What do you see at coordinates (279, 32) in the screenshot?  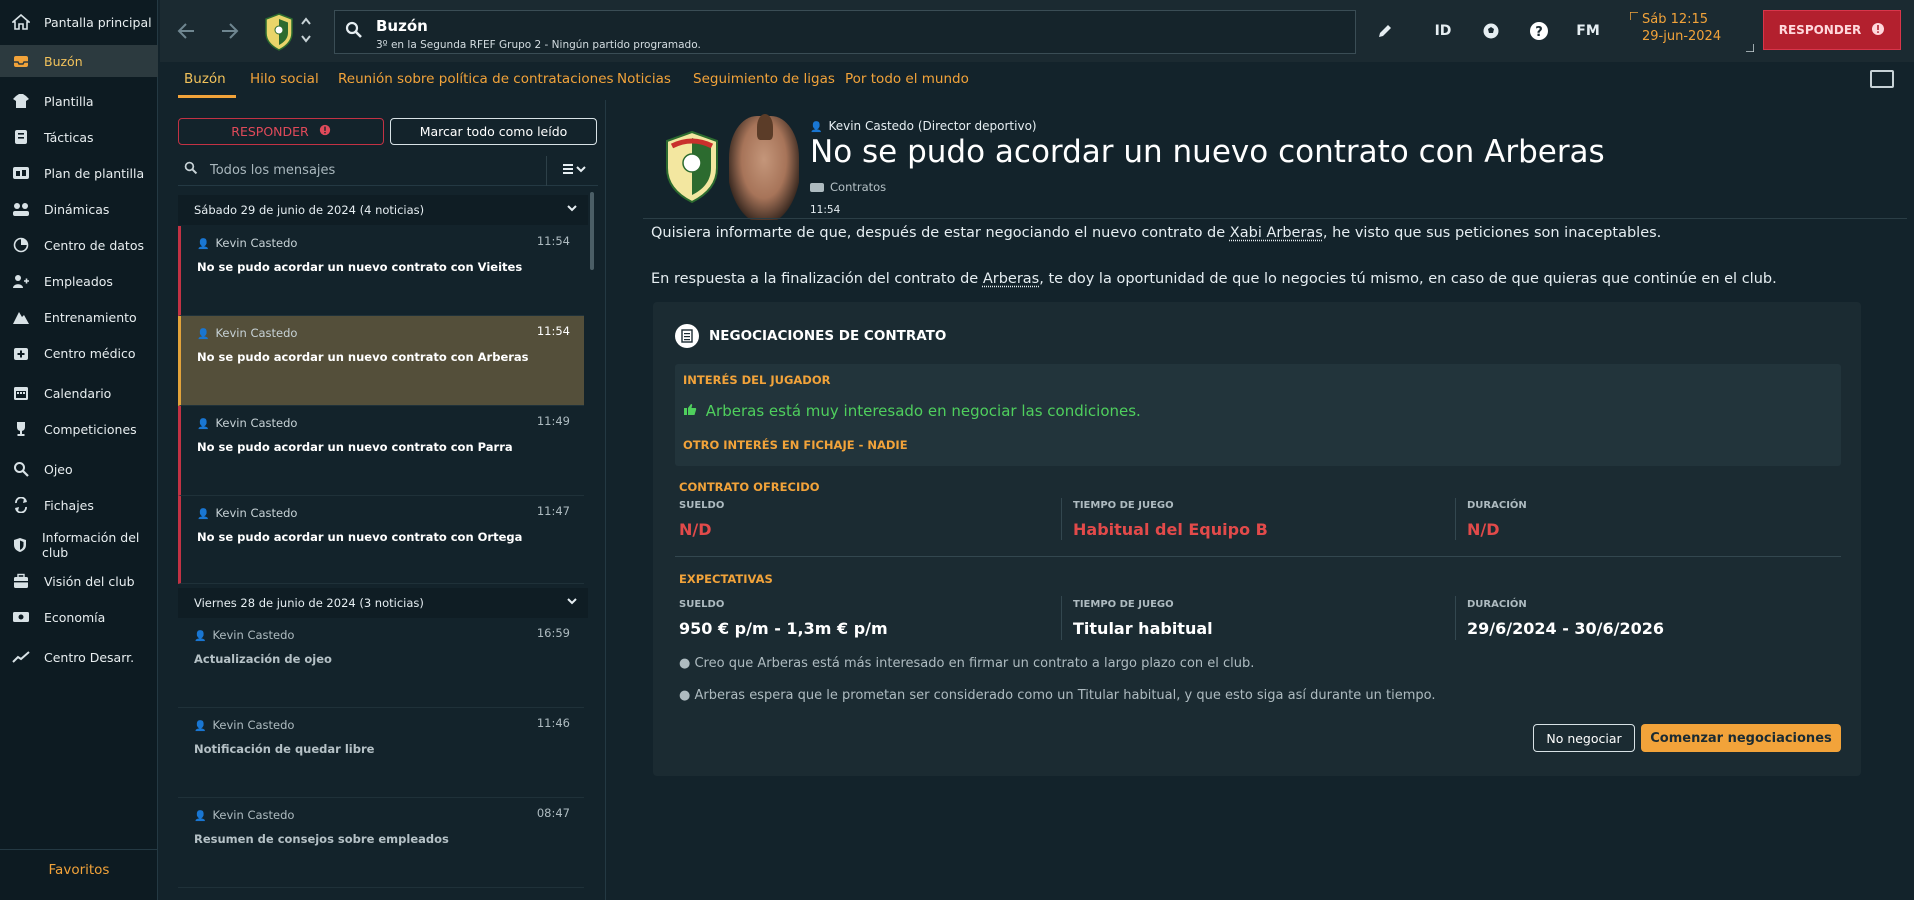 I see `club-crest-icon` at bounding box center [279, 32].